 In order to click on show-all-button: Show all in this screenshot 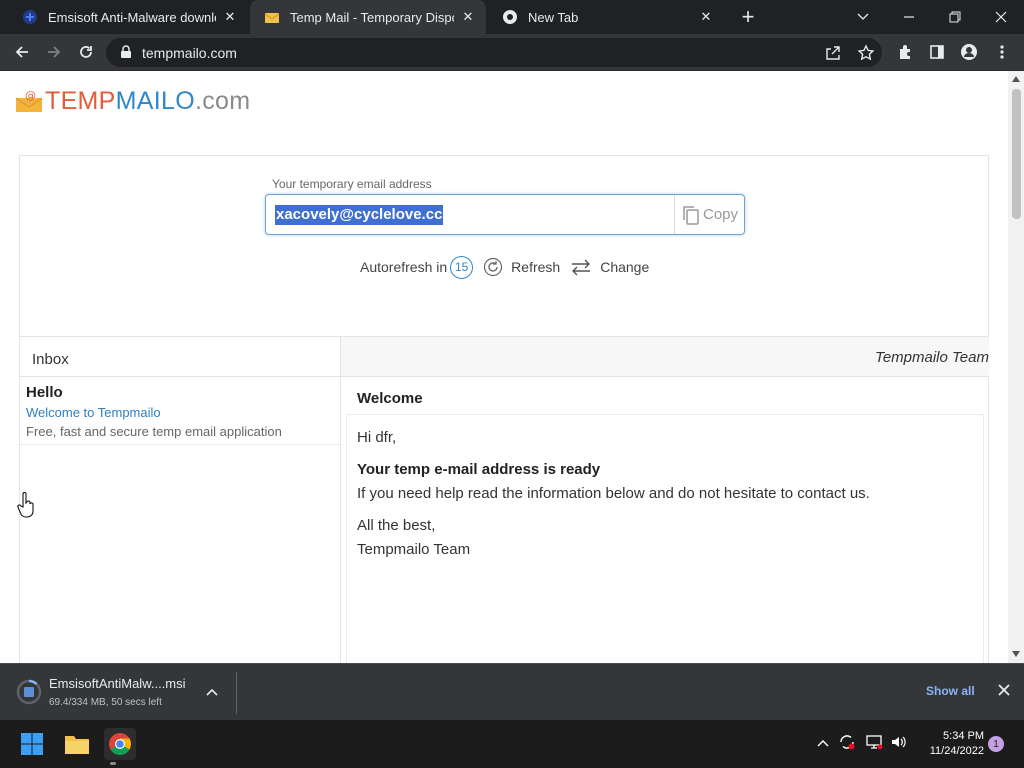, I will do `click(950, 691)`.